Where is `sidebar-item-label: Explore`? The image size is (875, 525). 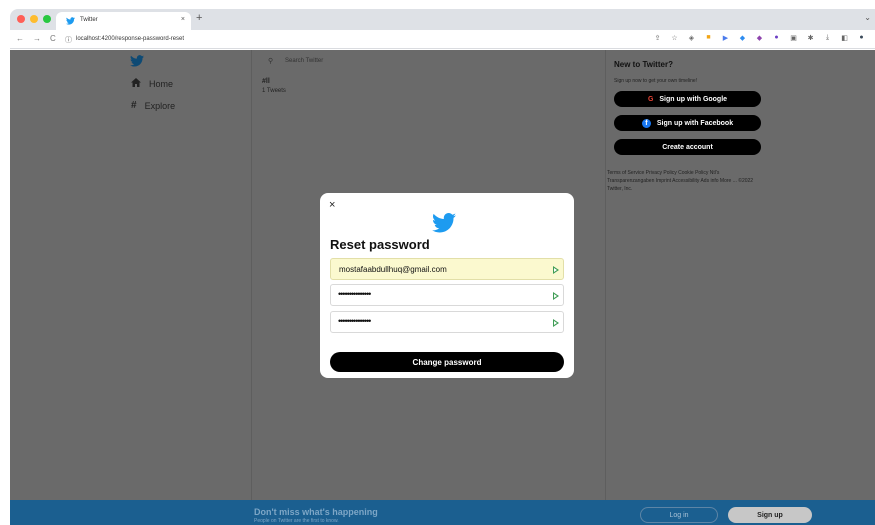 sidebar-item-label: Explore is located at coordinates (160, 105).